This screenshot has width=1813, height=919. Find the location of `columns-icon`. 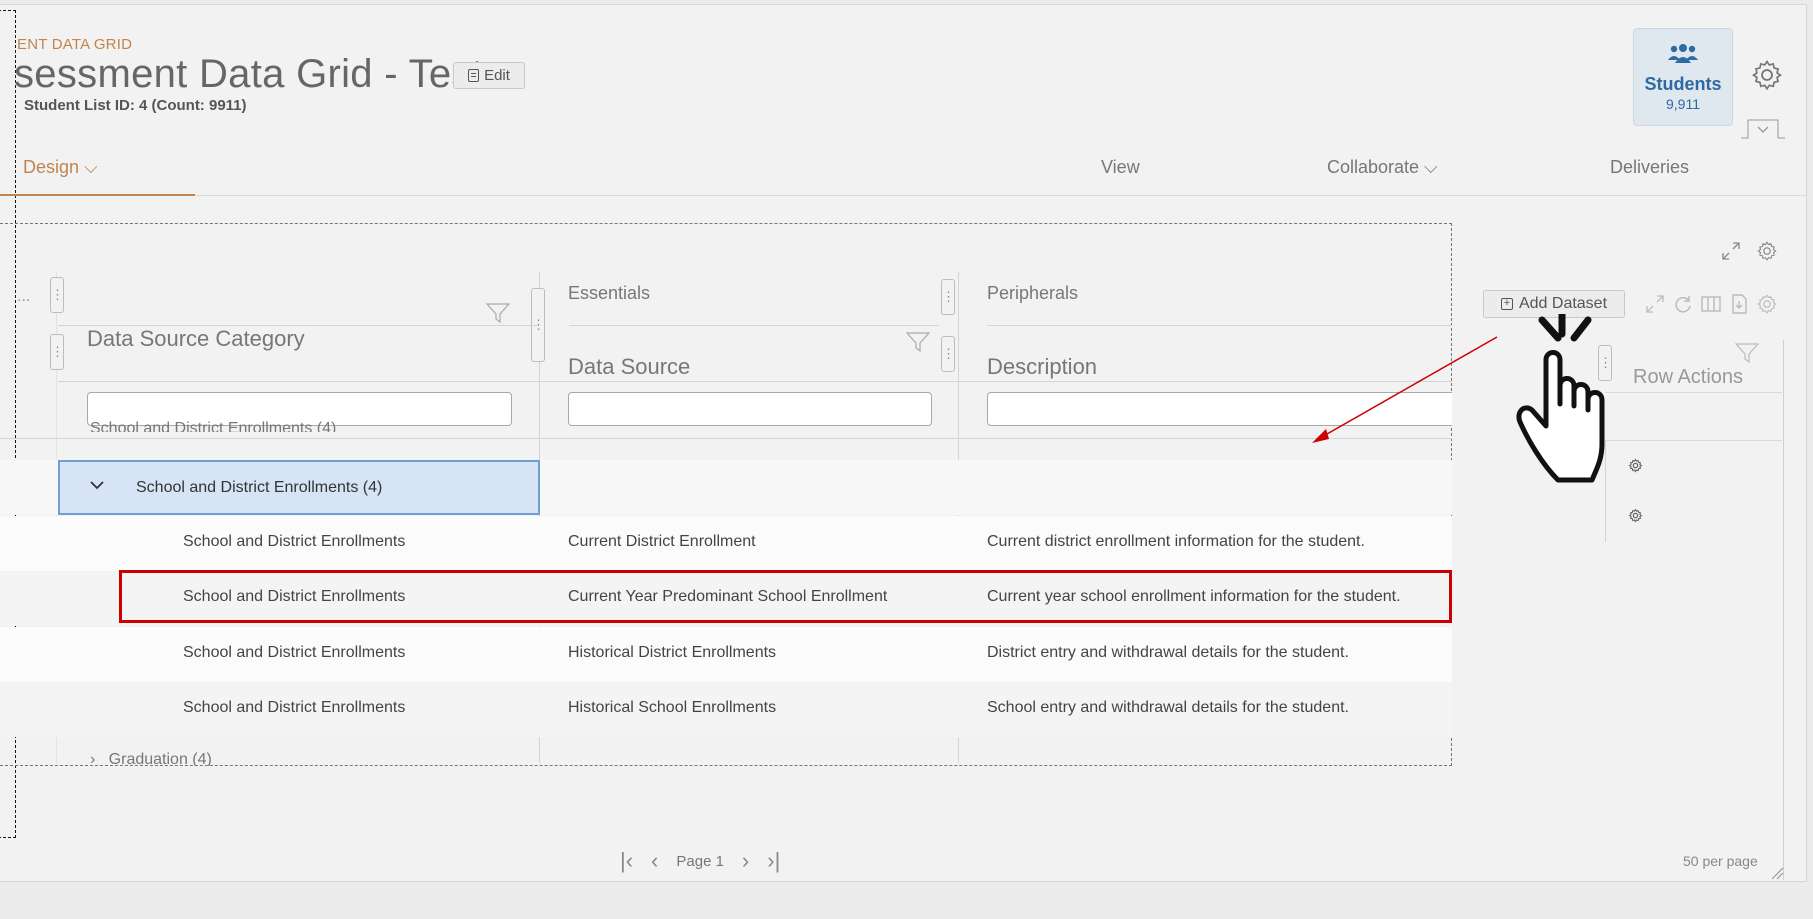

columns-icon is located at coordinates (1711, 304).